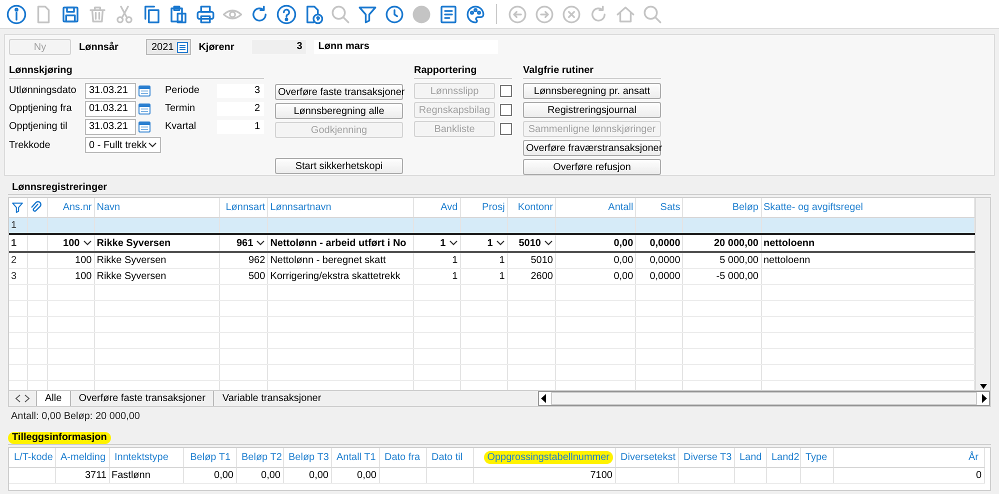 The width and height of the screenshot is (999, 494). What do you see at coordinates (53, 398) in the screenshot?
I see `tab: Alle` at bounding box center [53, 398].